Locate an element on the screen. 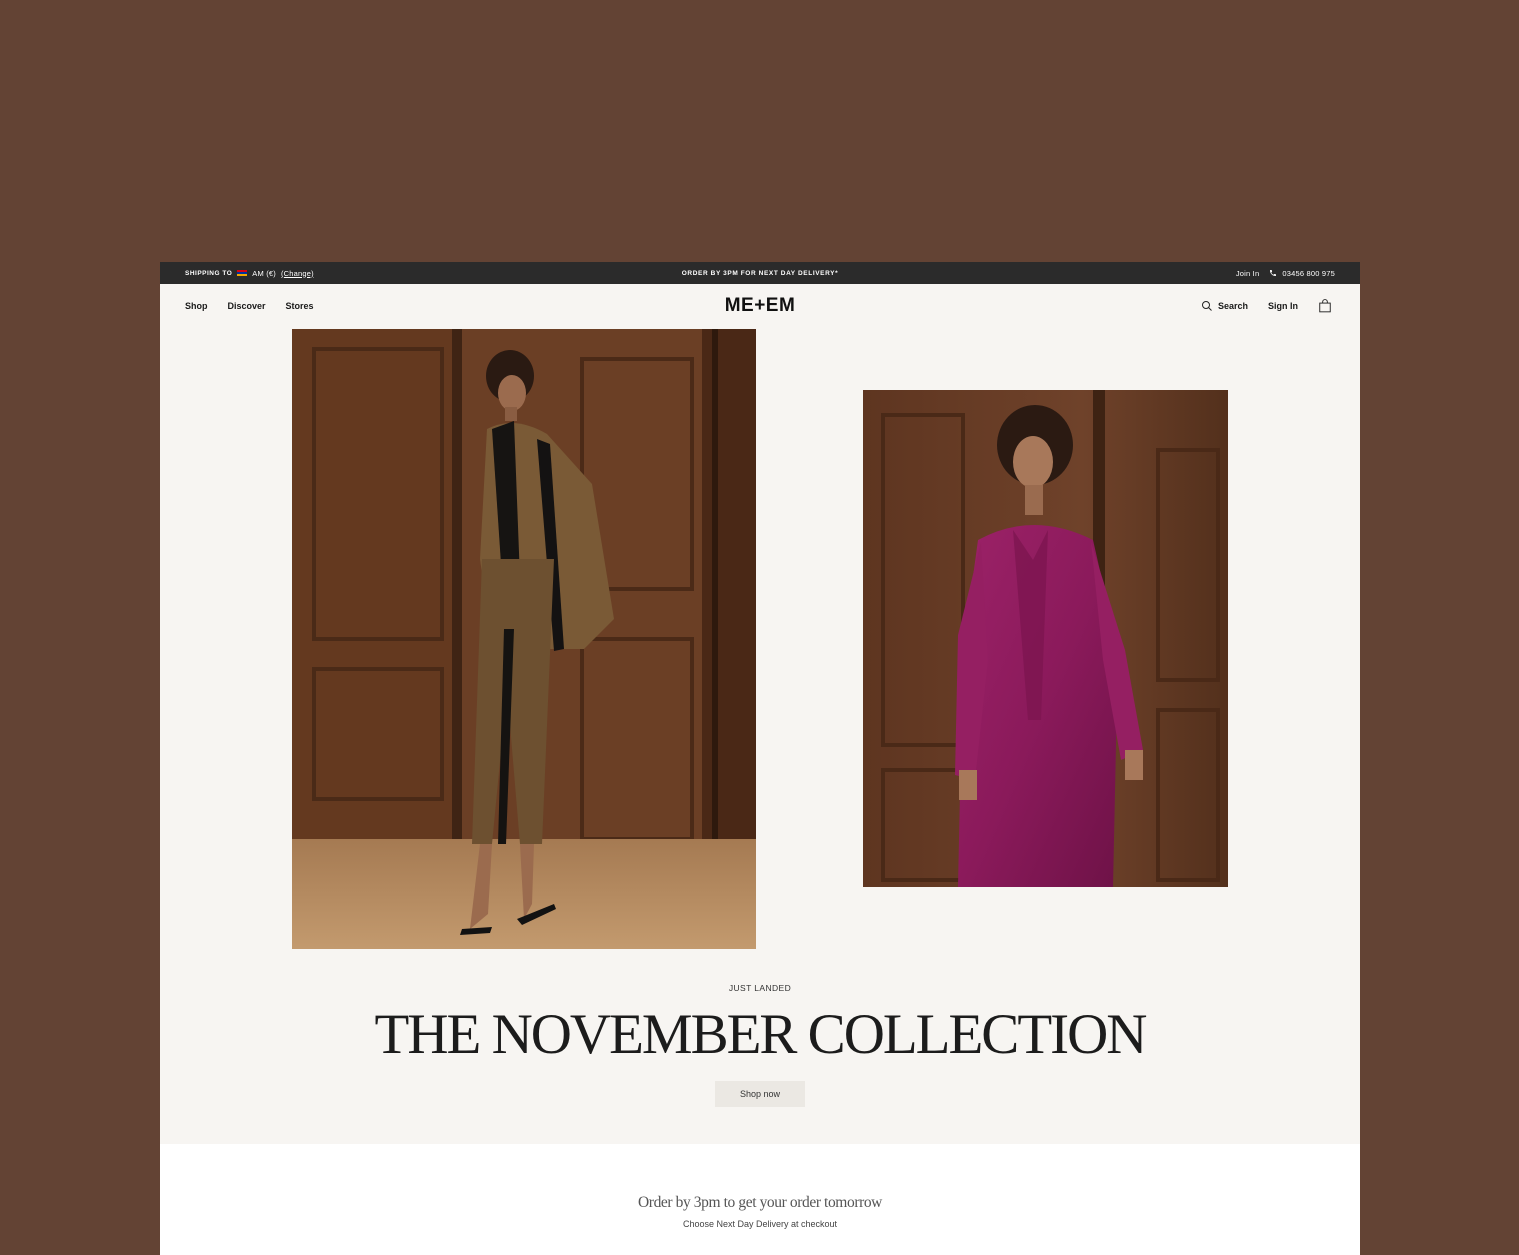  search-button: Search is located at coordinates (1224, 306).